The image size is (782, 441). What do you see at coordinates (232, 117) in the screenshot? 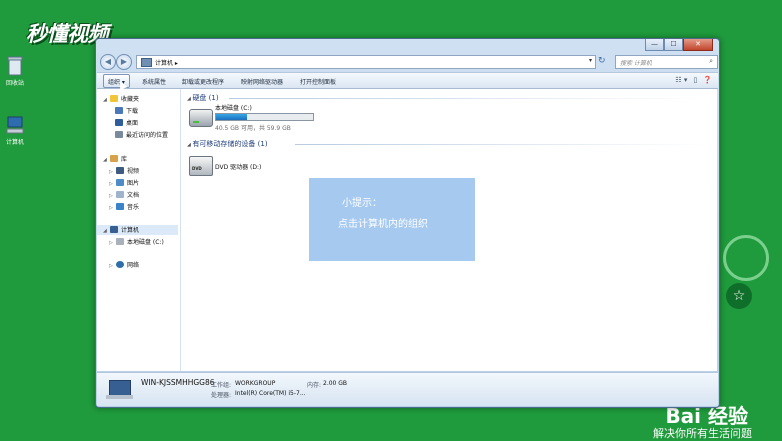
I see `drive-c-usage-fill` at bounding box center [232, 117].